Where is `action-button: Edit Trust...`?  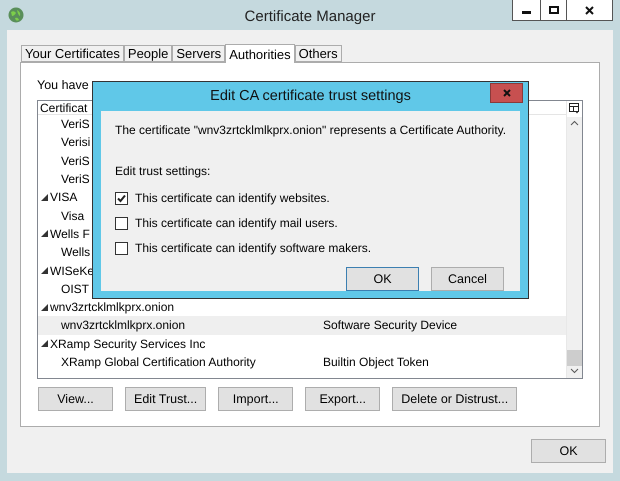 action-button: Edit Trust... is located at coordinates (165, 399).